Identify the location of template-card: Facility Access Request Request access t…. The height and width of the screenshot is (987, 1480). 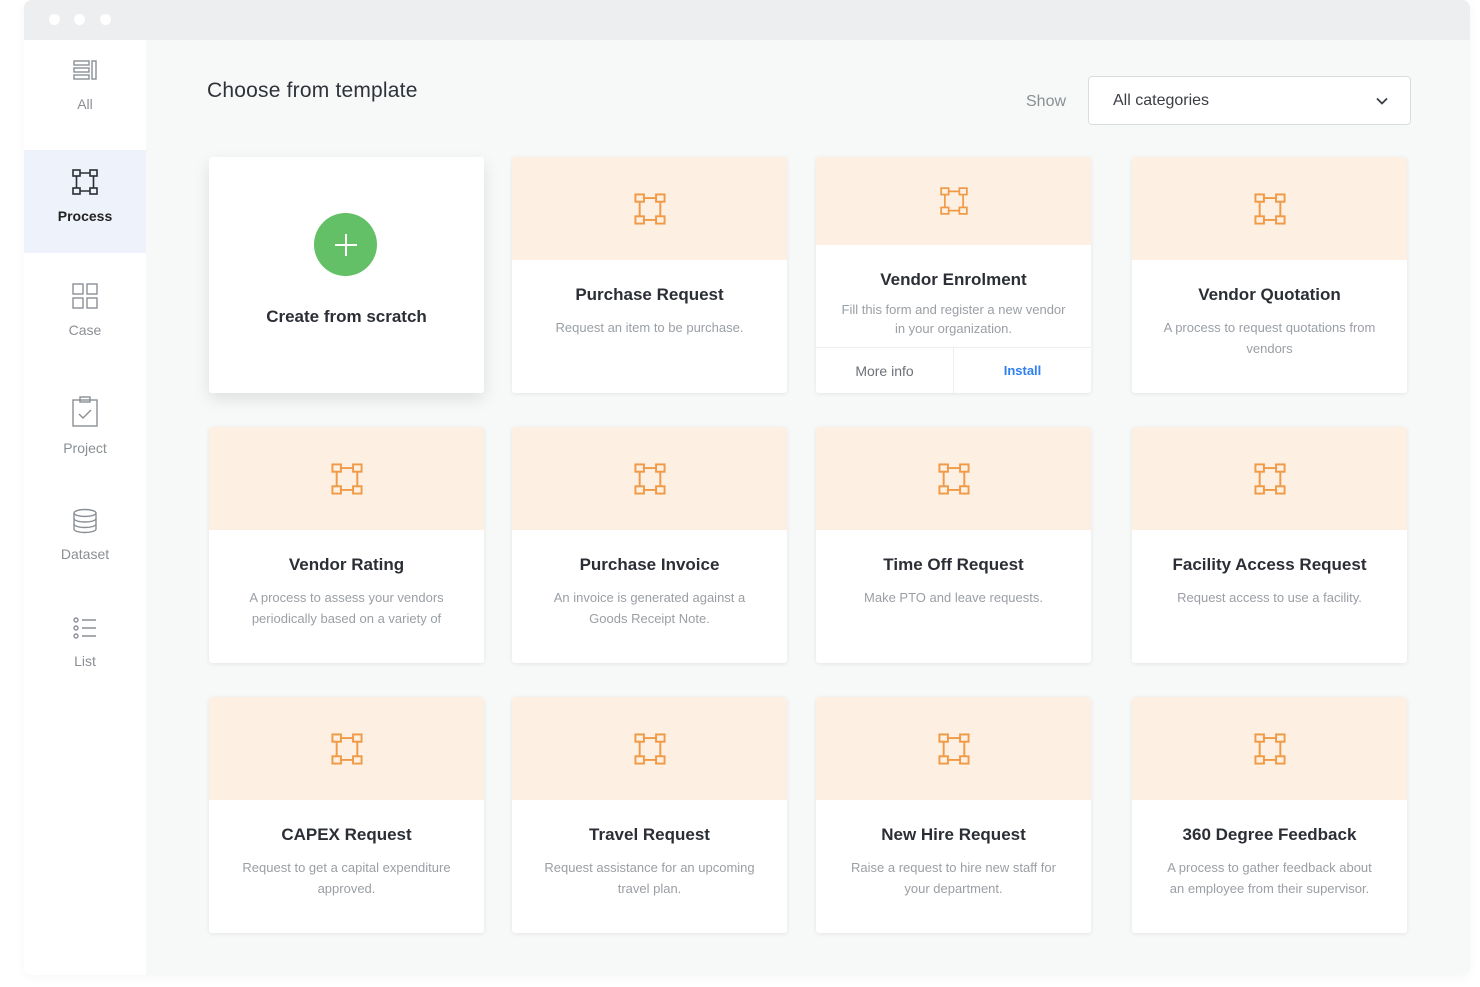
(1269, 545).